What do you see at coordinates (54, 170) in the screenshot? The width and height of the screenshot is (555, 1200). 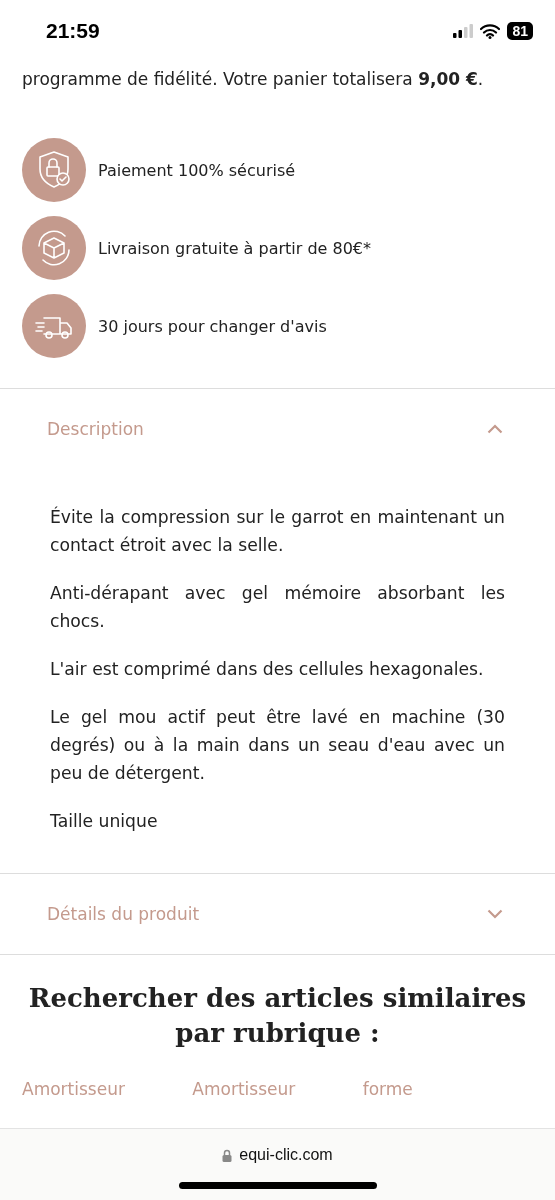 I see `shield-lock-icon` at bounding box center [54, 170].